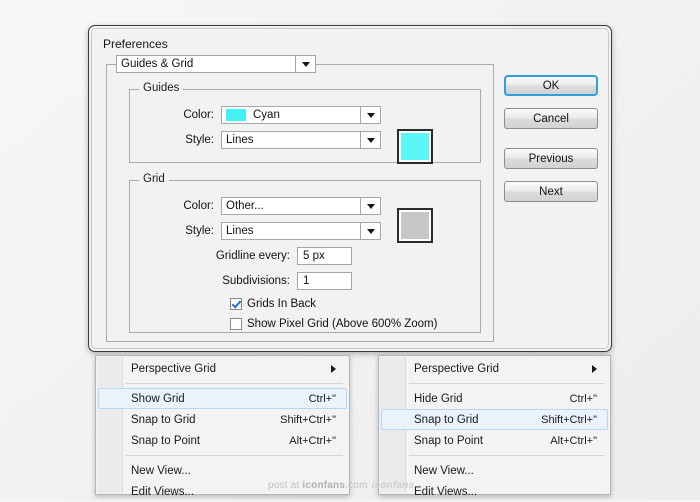 Image resolution: width=700 pixels, height=502 pixels. Describe the element at coordinates (551, 118) in the screenshot. I see `cancel-button: Cancel` at that location.